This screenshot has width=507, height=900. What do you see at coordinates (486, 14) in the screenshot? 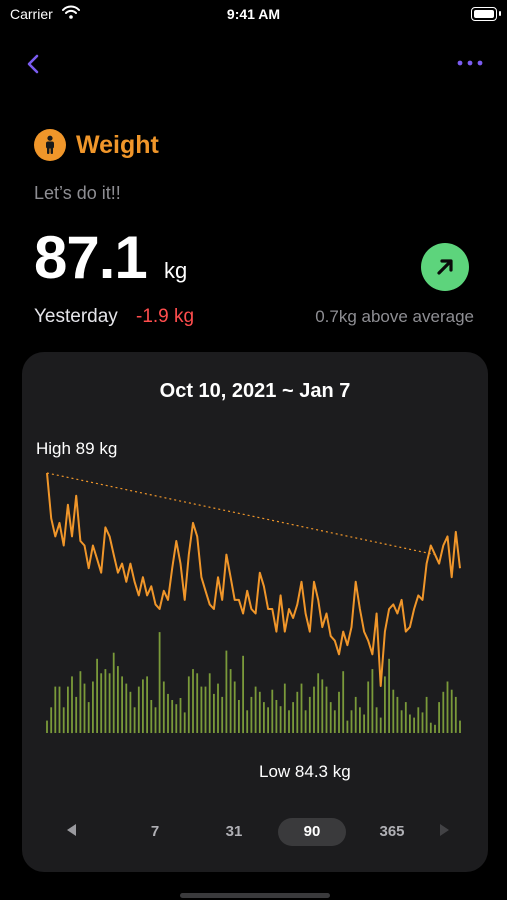
I see `battery-icon` at bounding box center [486, 14].